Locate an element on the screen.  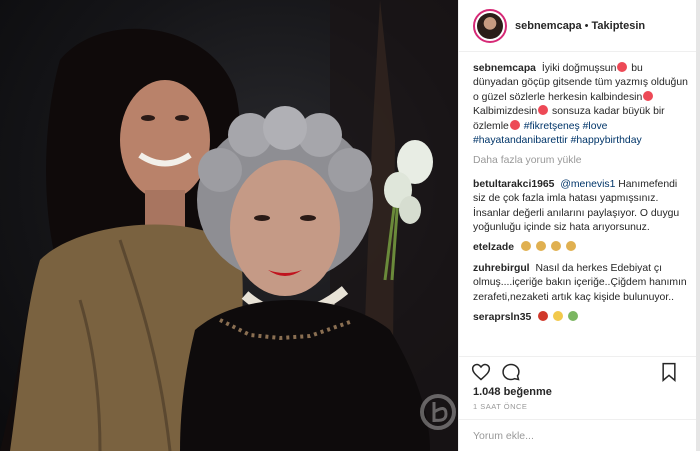
caption-text-1: İyiki doğmuşsun is located at coordinates (579, 68).